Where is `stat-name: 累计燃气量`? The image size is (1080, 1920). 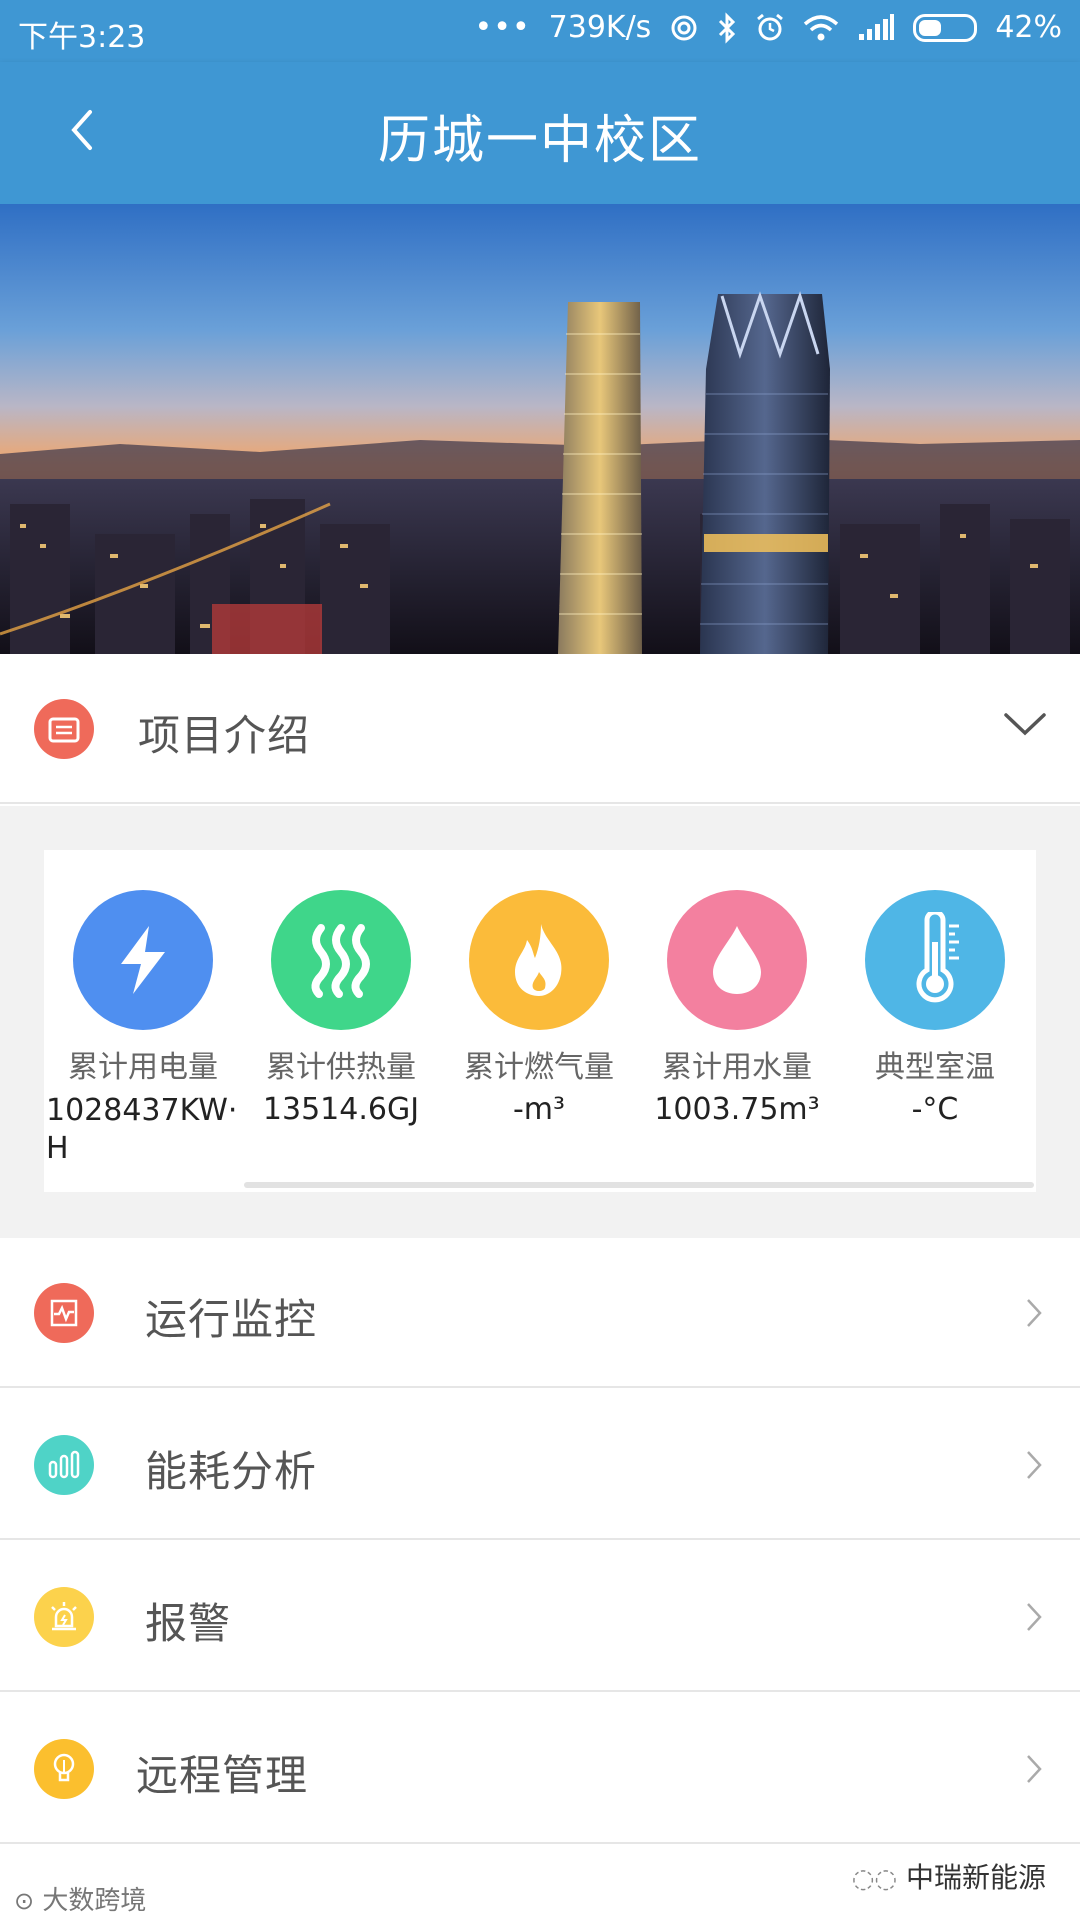 stat-name: 累计燃气量 is located at coordinates (539, 1067).